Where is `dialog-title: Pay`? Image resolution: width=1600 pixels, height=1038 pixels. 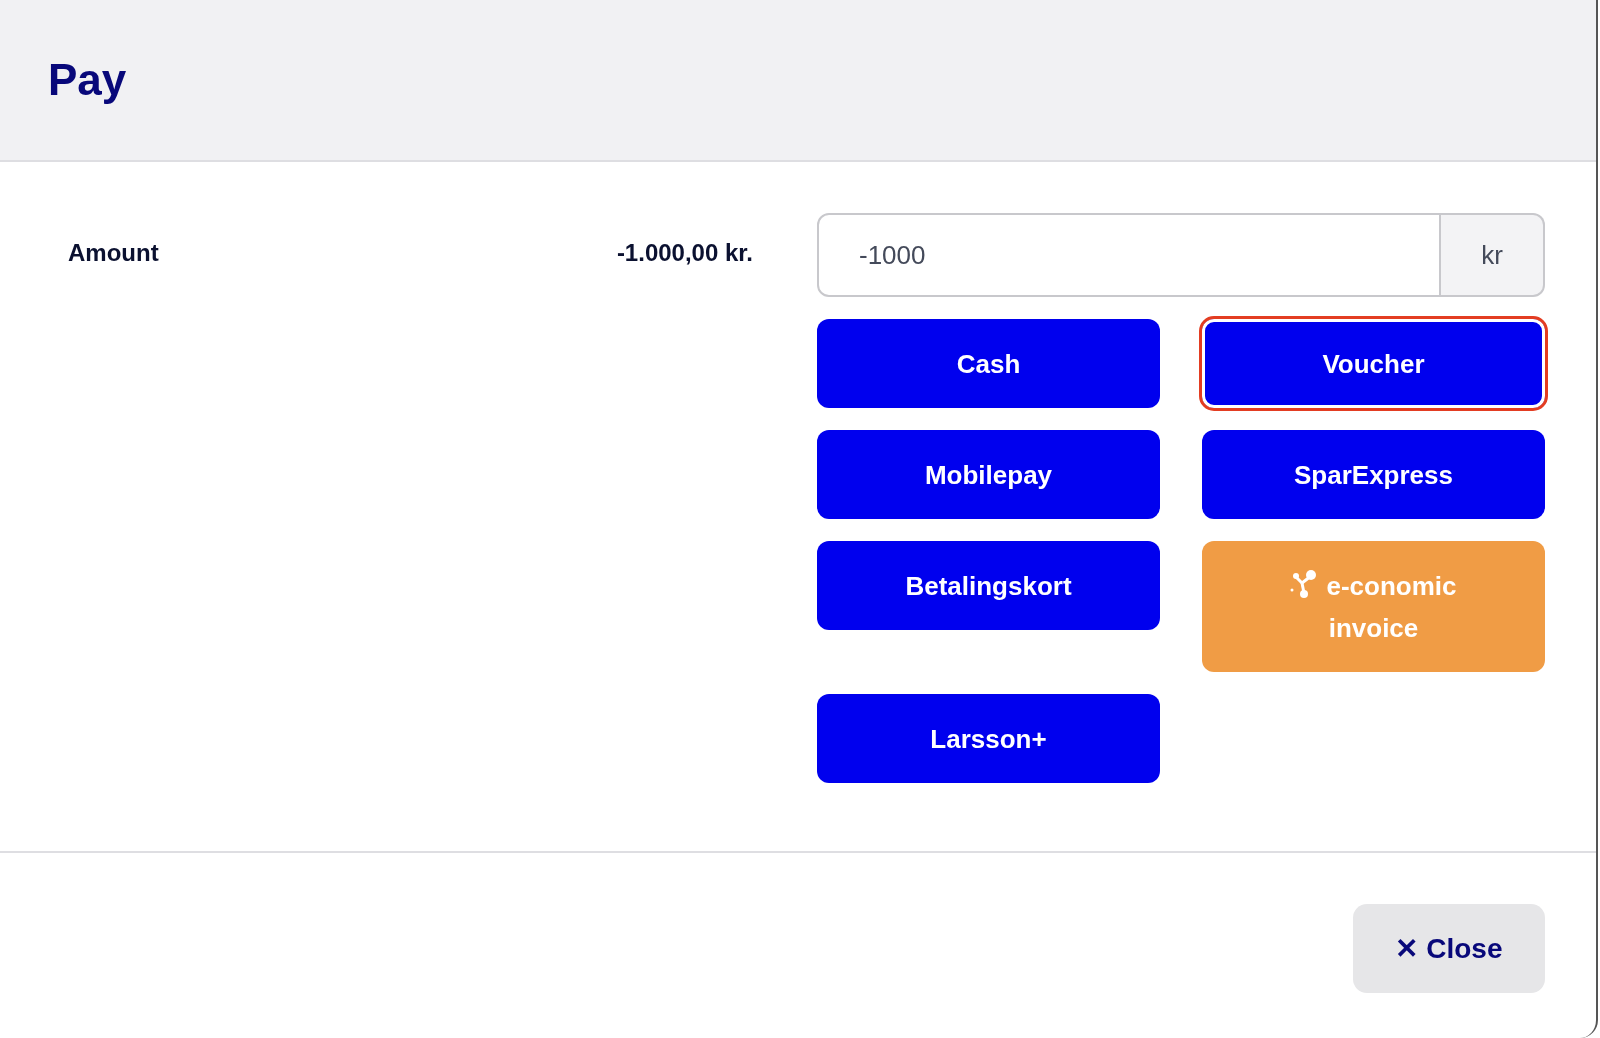 dialog-title: Pay is located at coordinates (87, 80).